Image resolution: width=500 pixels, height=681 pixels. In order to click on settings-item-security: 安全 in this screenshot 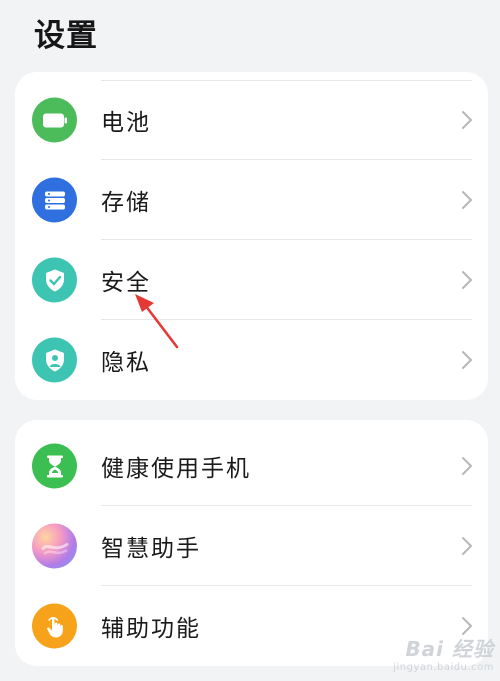, I will do `click(251, 280)`.